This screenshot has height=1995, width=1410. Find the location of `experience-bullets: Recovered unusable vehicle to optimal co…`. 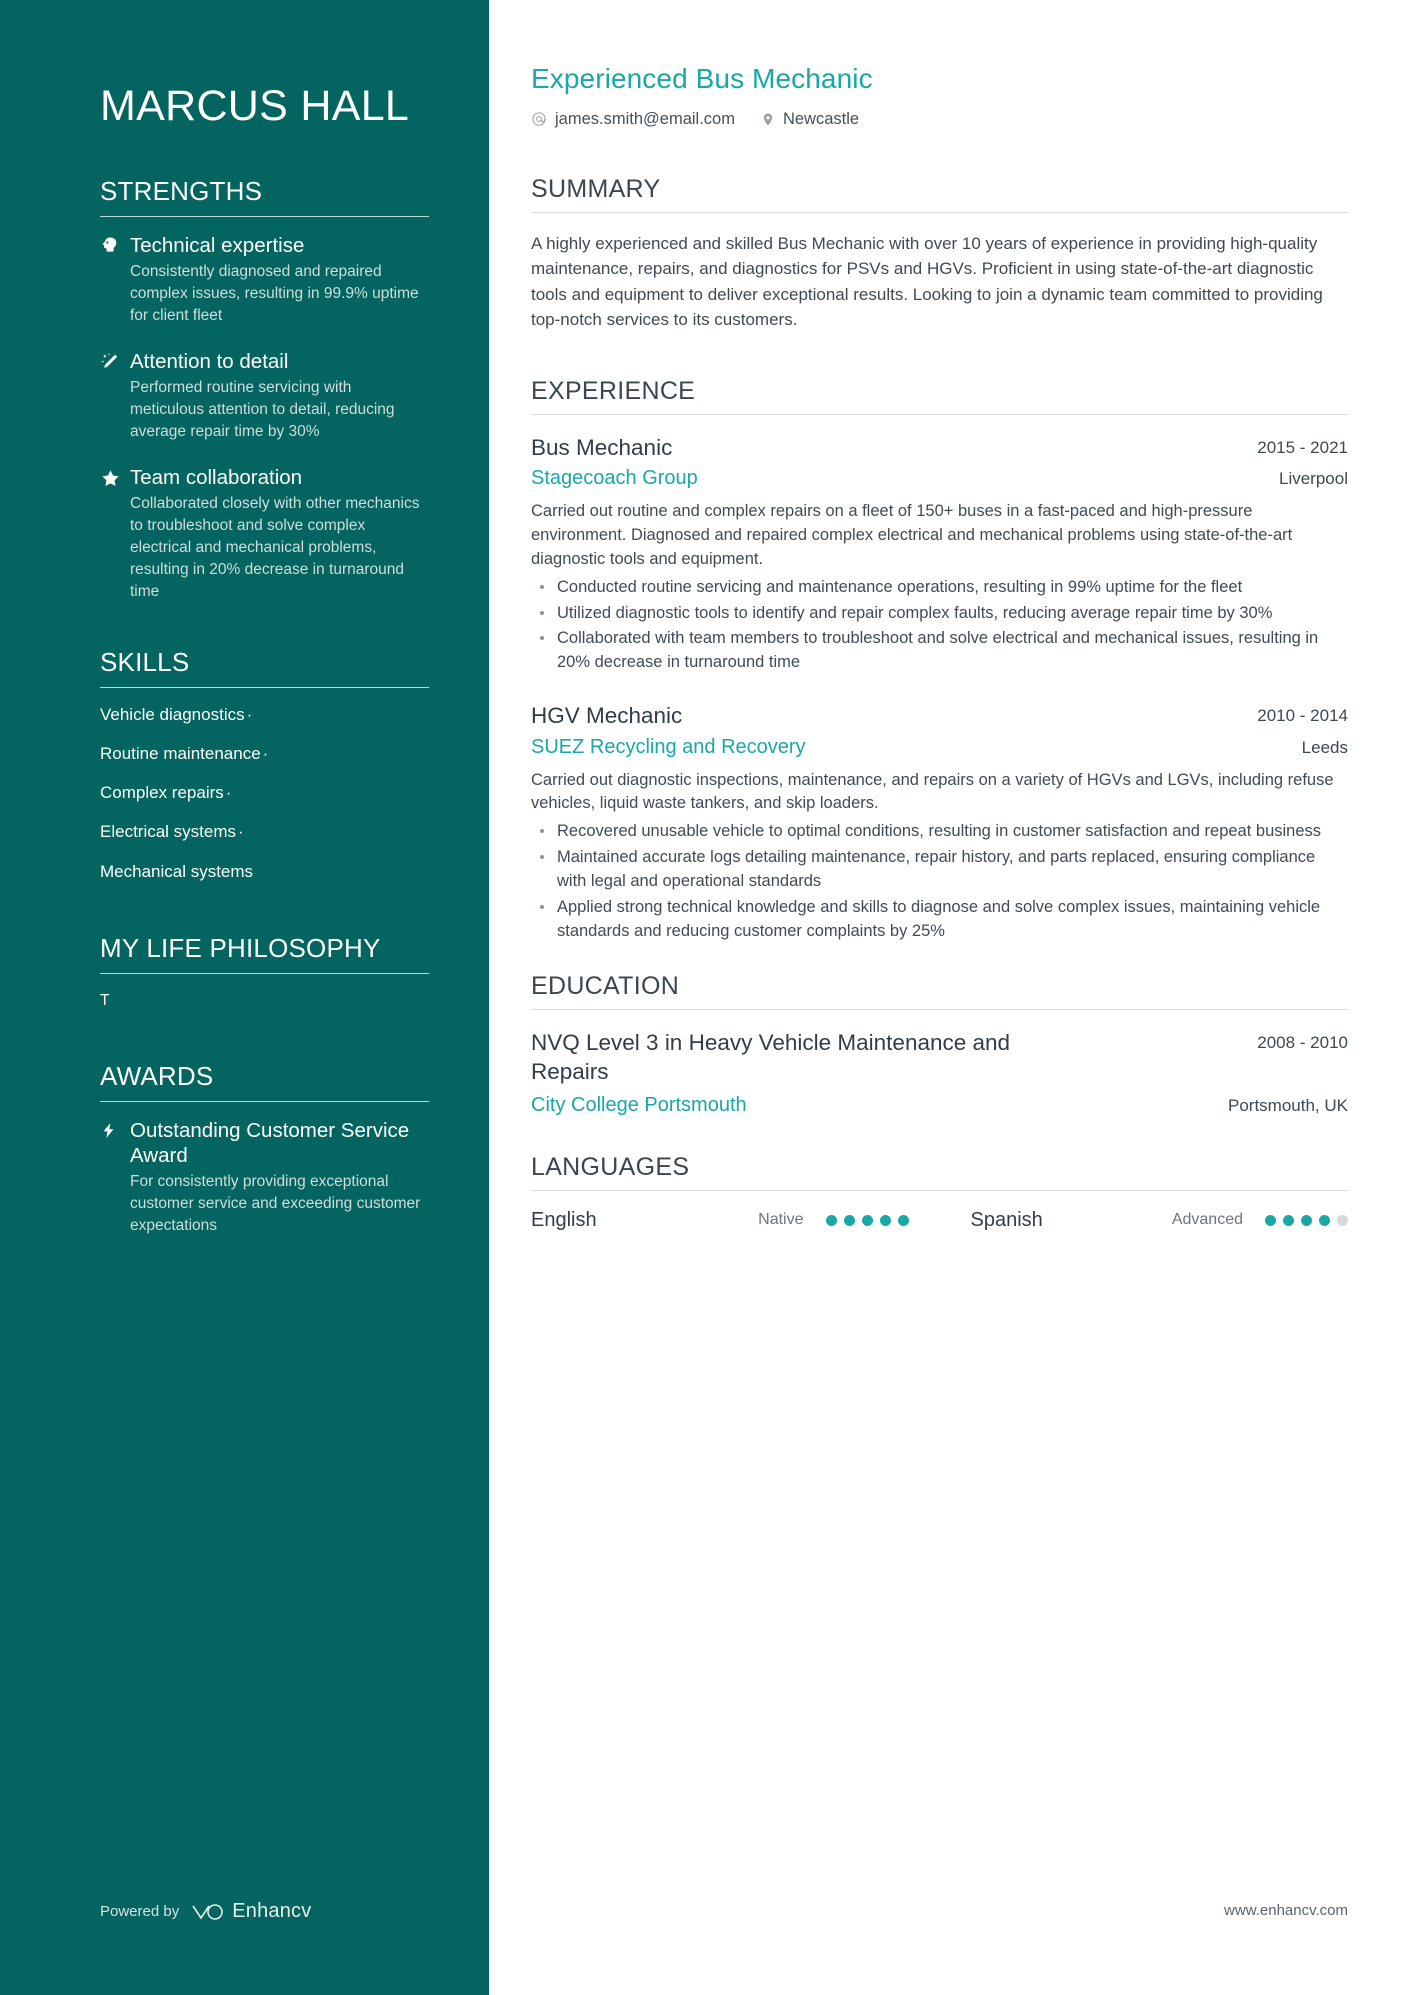

experience-bullets: Recovered unusable vehicle to optimal co… is located at coordinates (939, 882).